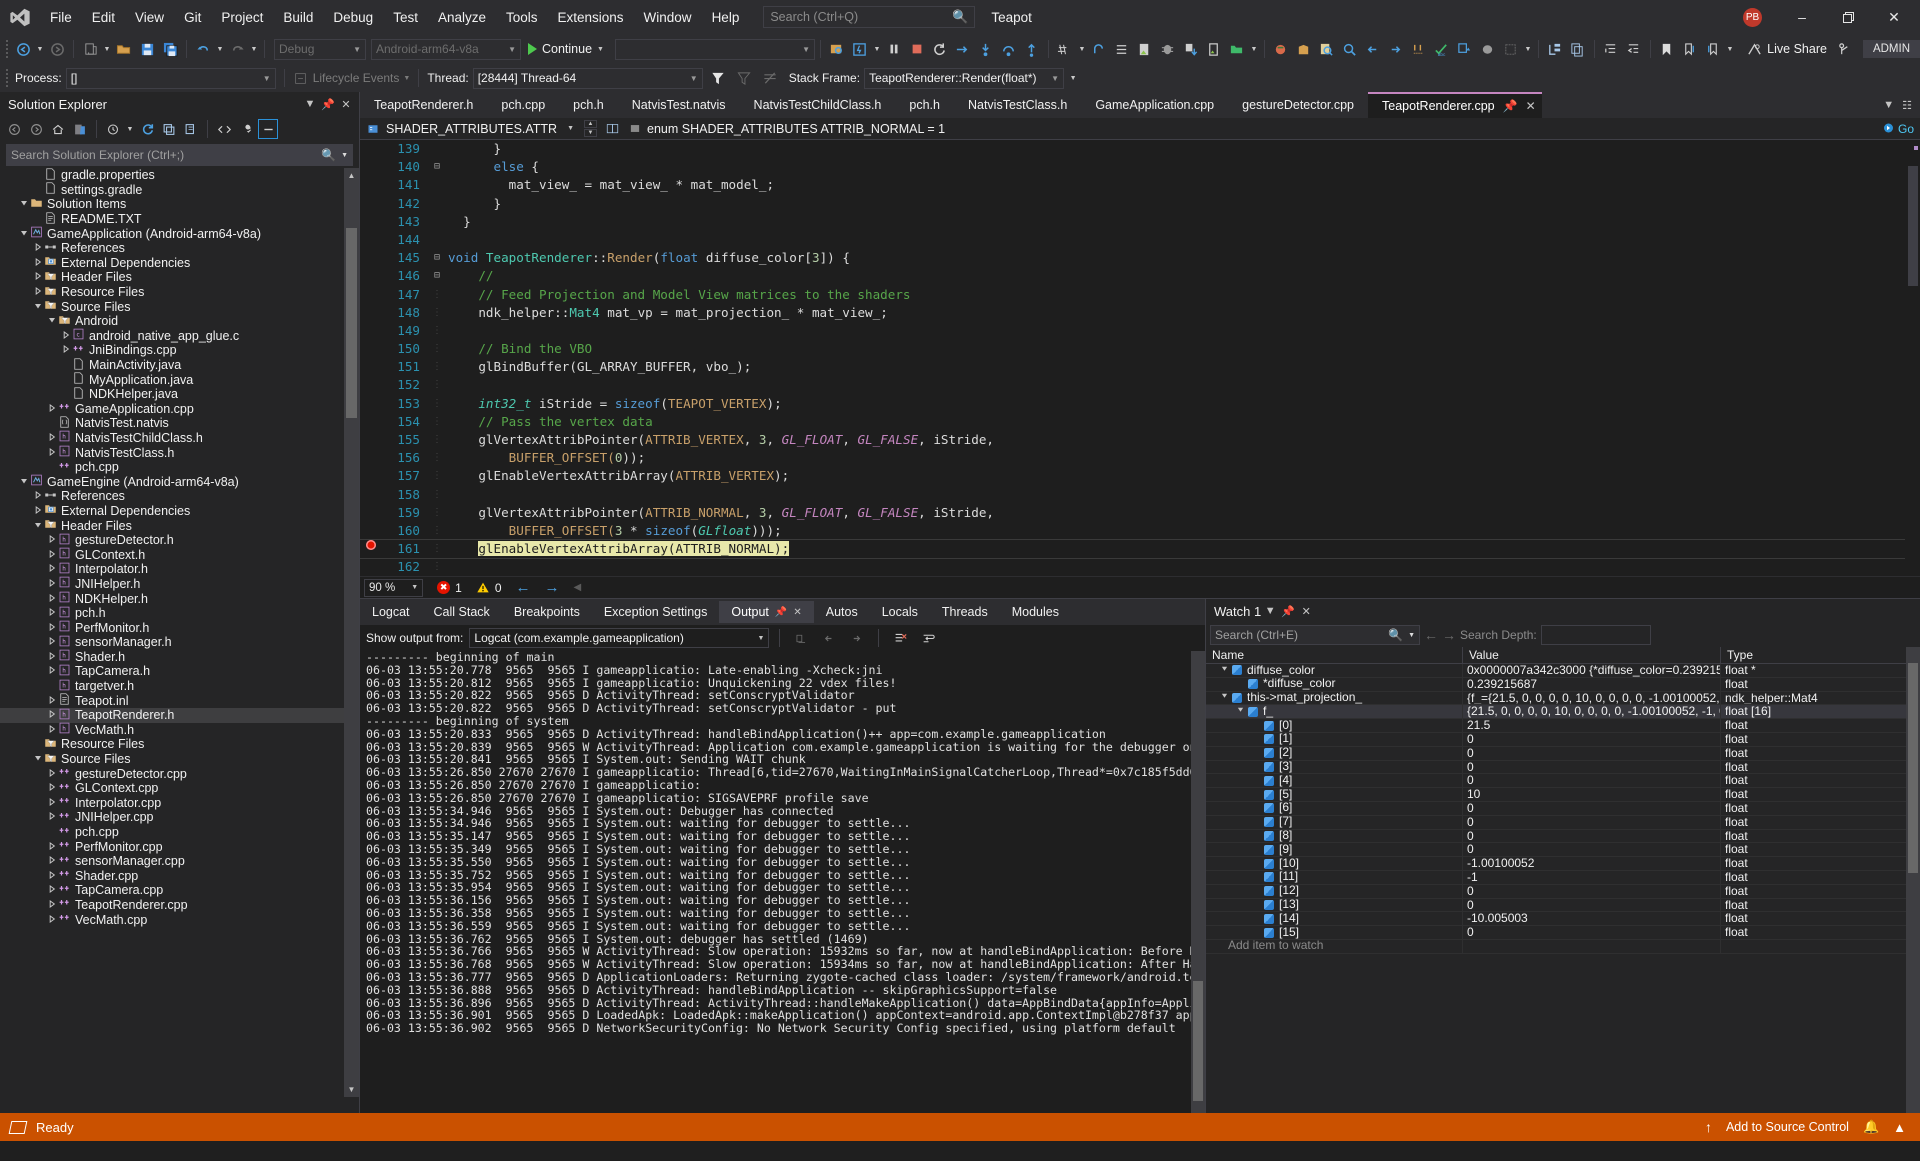 This screenshot has height=1161, width=1920. I want to click on solution-tree-item: h targetver.h, so click(179, 686).